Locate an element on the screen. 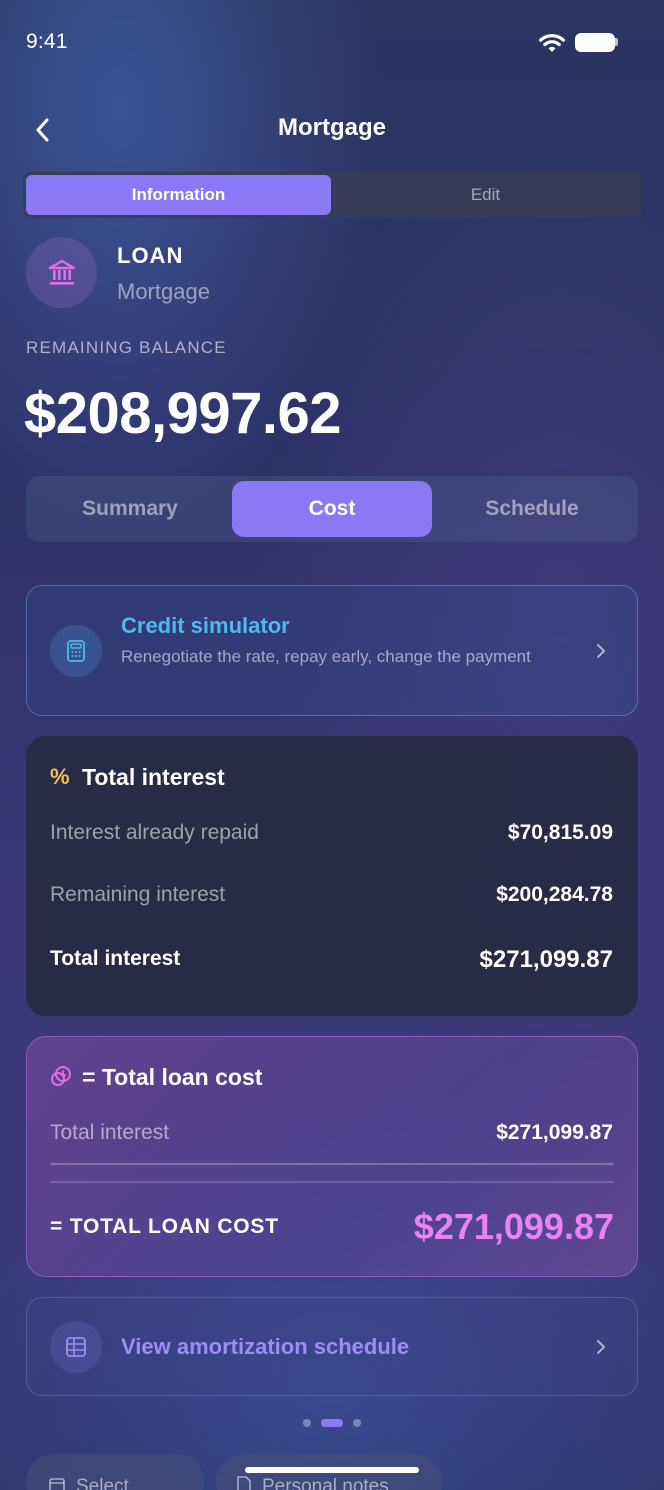 This screenshot has height=1490, width=664. tab-edit: Edit is located at coordinates (485, 195).